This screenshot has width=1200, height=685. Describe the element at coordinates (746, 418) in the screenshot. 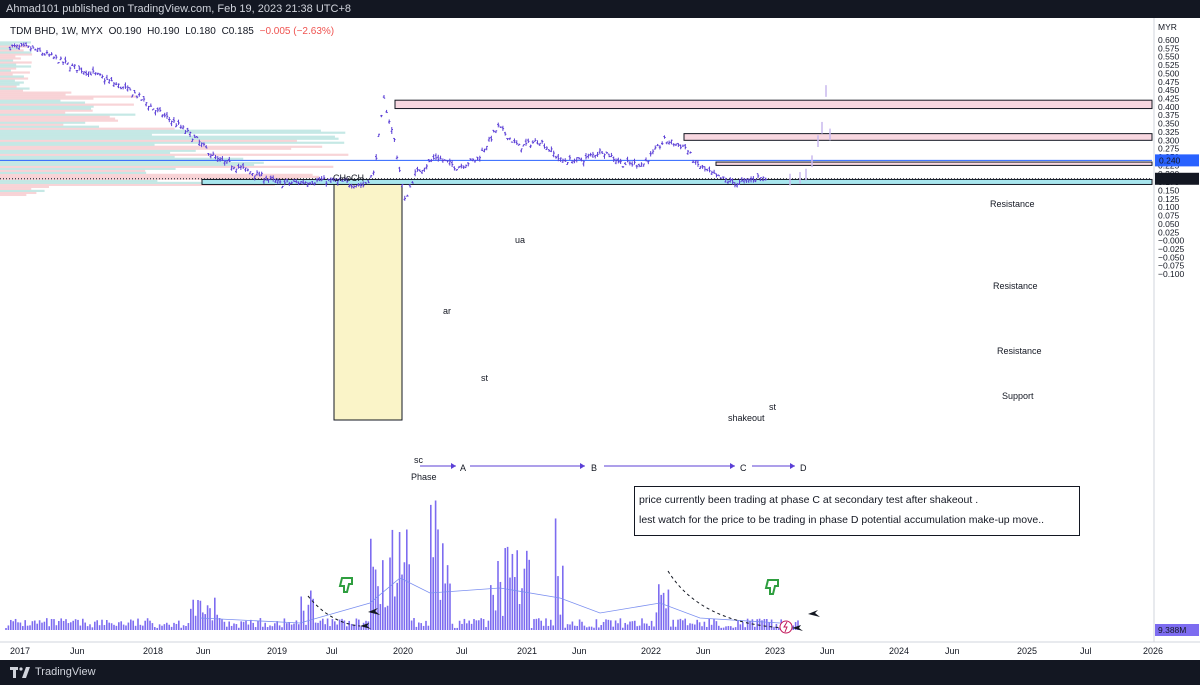

I see `shakeout-label: shakeout` at that location.